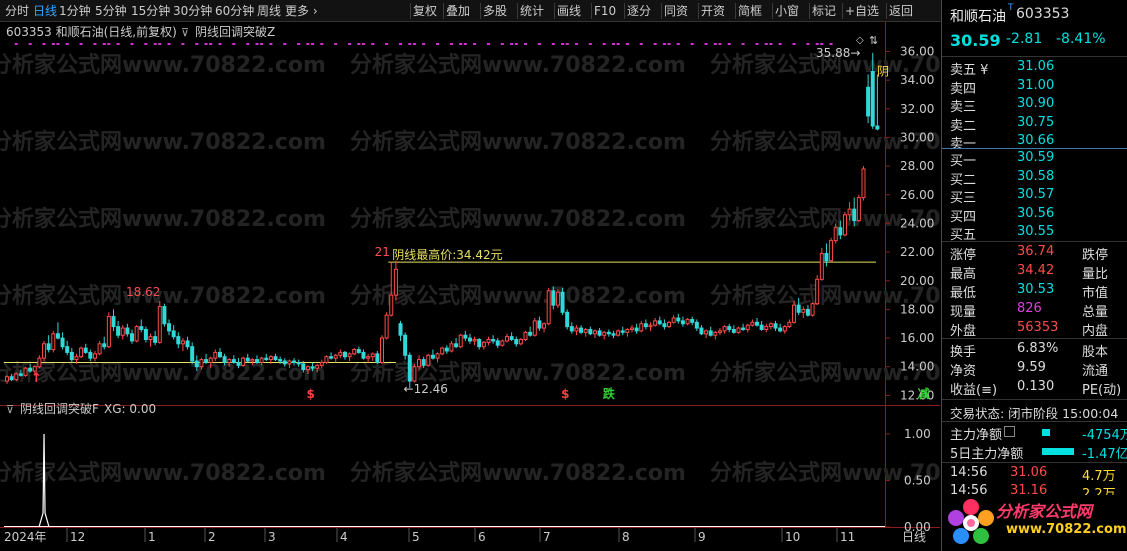  Describe the element at coordinates (1104, 435) in the screenshot. I see `main-flow-value: -4754万` at that location.